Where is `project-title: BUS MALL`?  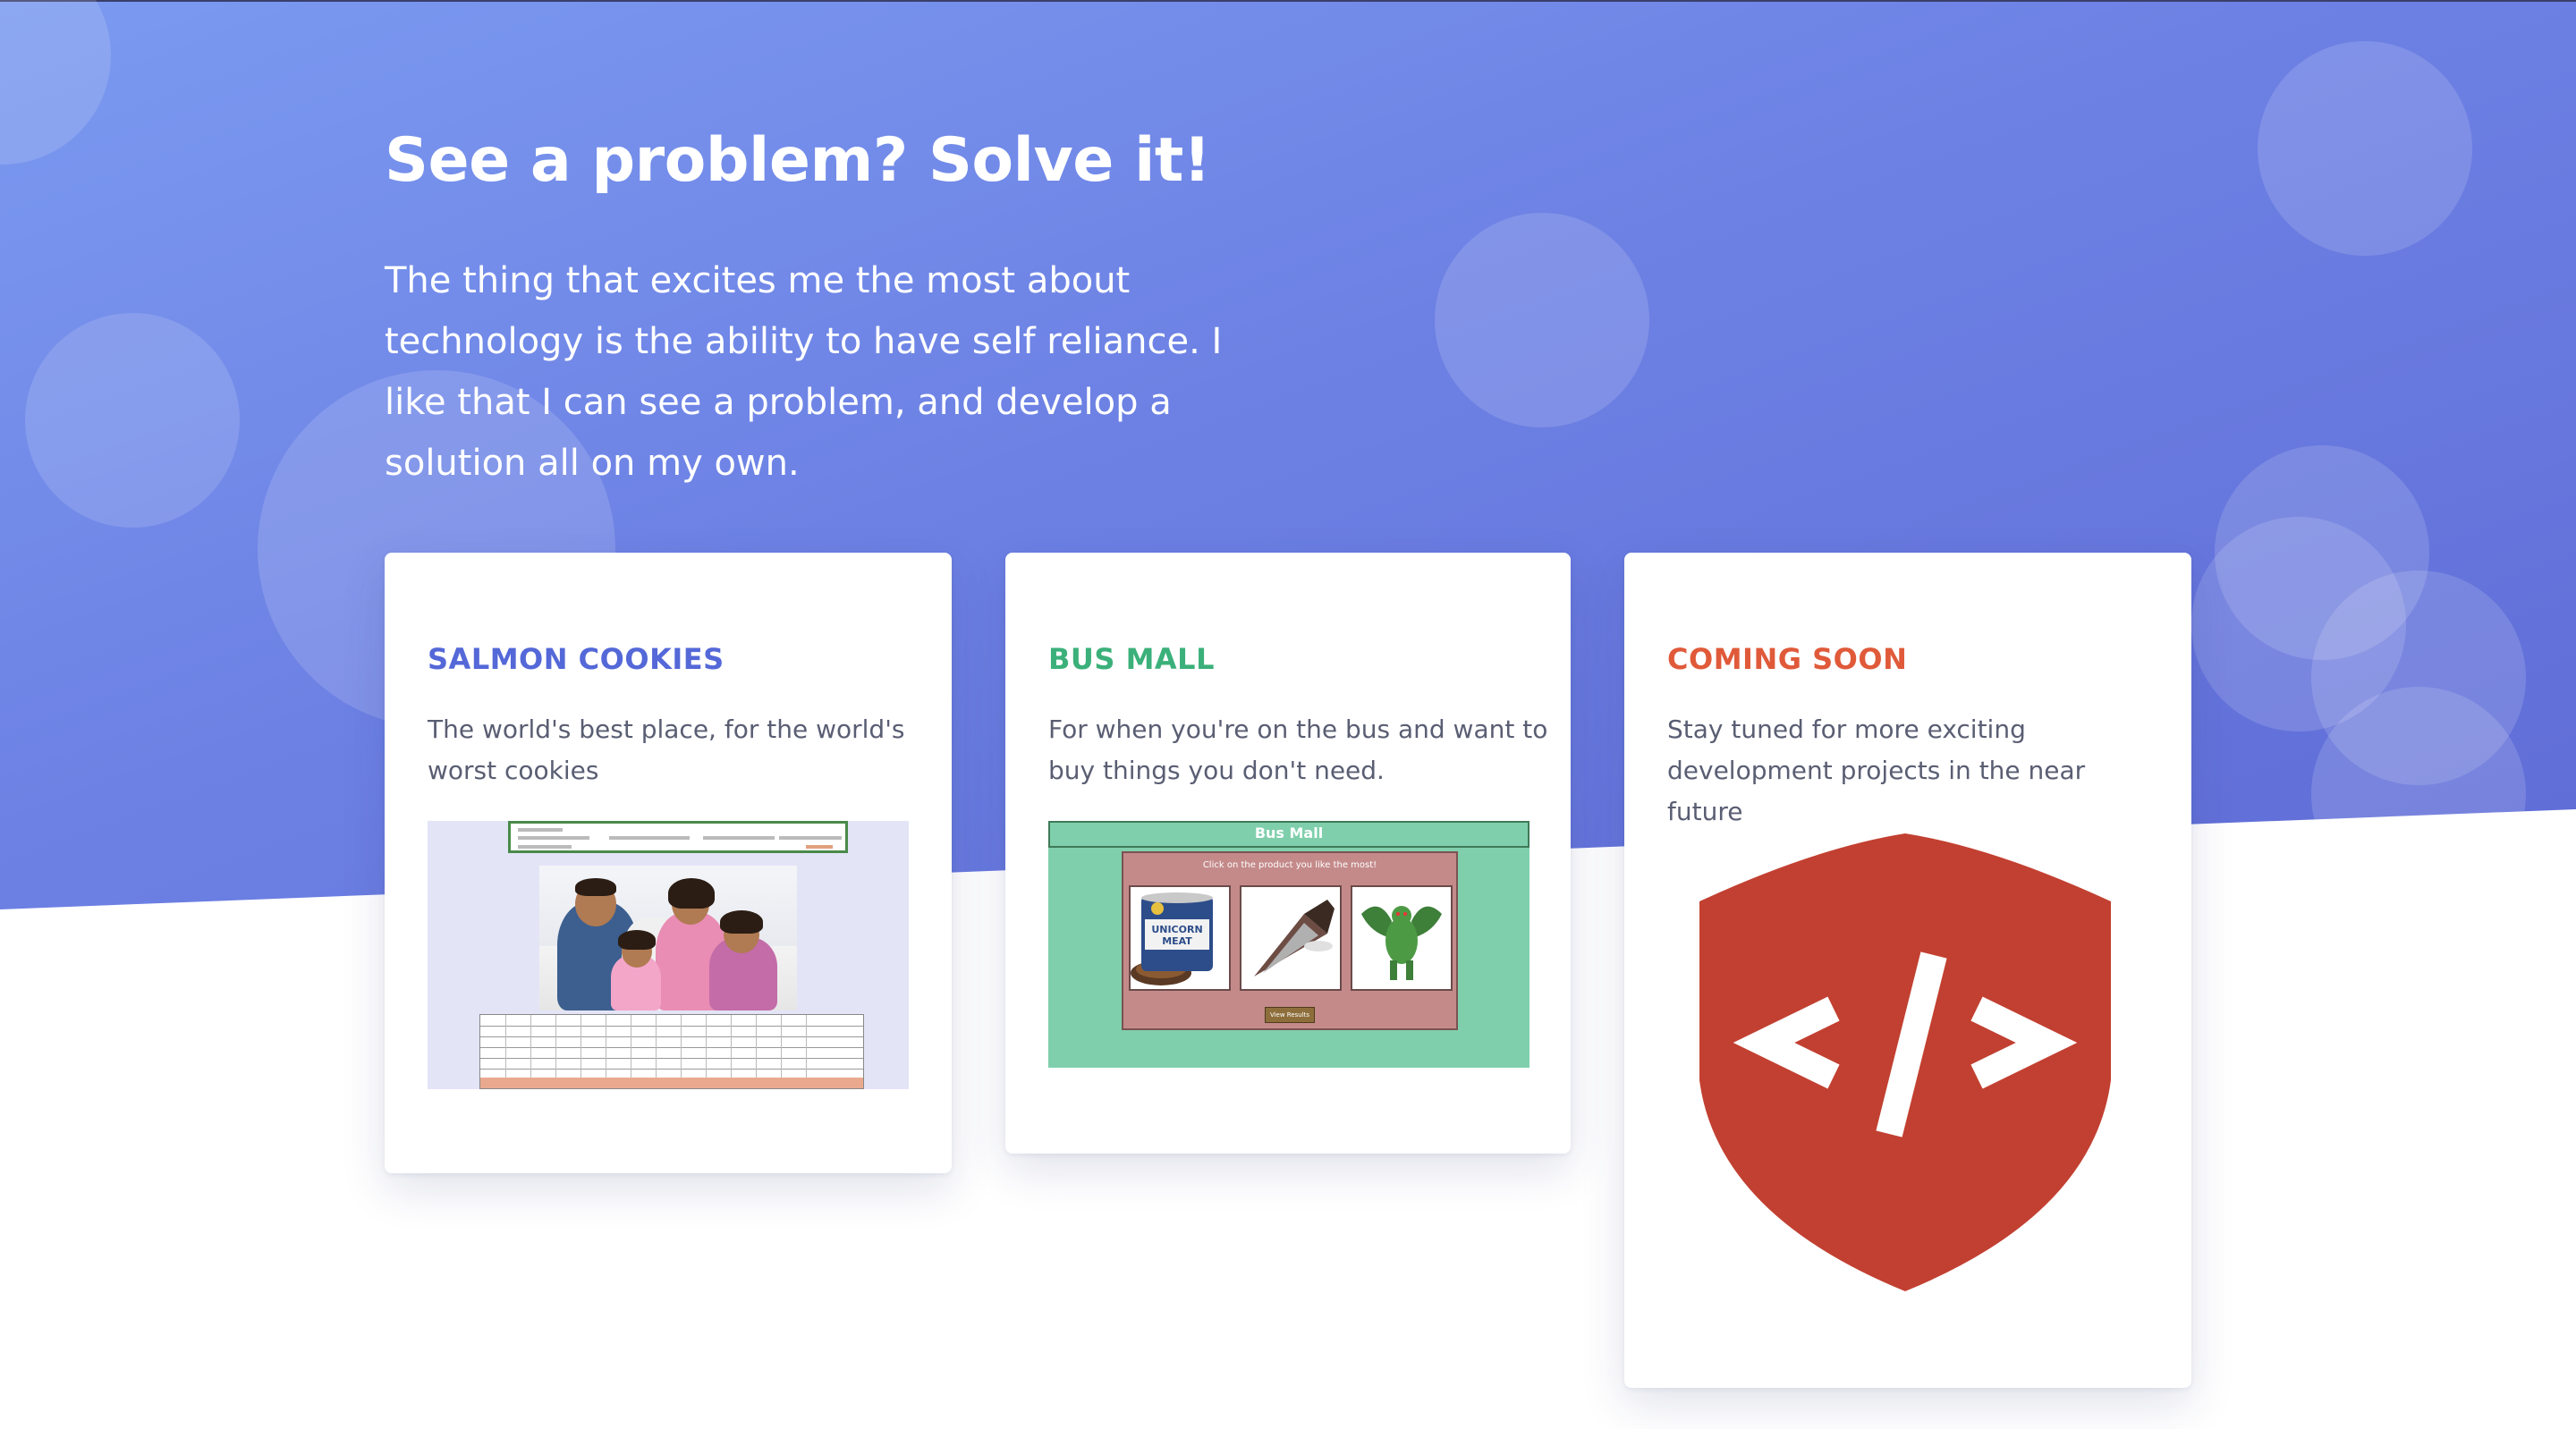
project-title: BUS MALL is located at coordinates (1131, 659).